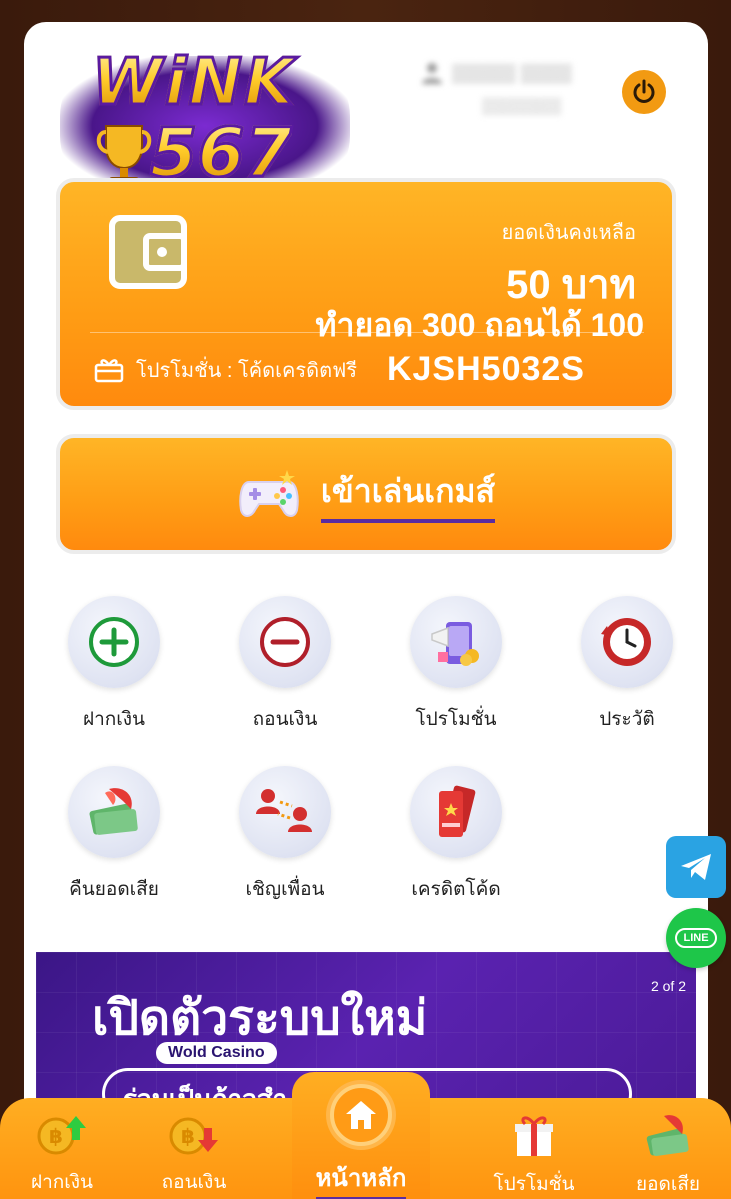  What do you see at coordinates (109, 370) in the screenshot?
I see `gift-icon` at bounding box center [109, 370].